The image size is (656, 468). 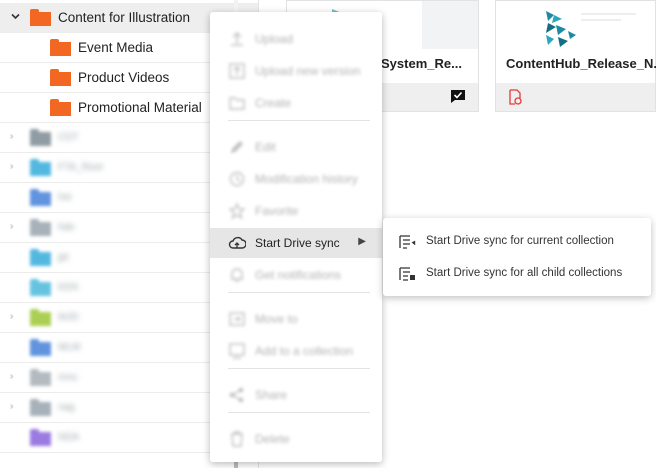 I want to click on menu-item-favorite: Favorite, so click(x=296, y=211).